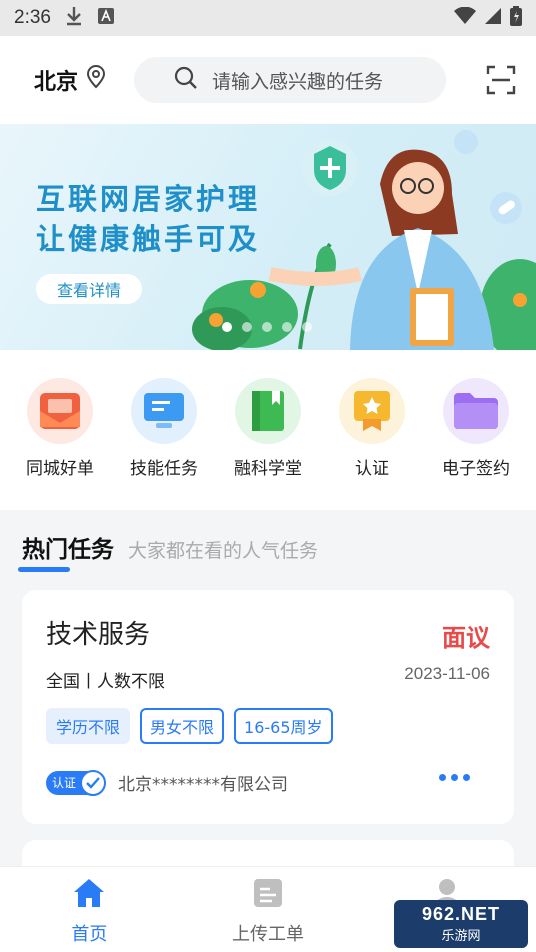 This screenshot has width=536, height=952. What do you see at coordinates (223, 551) in the screenshot?
I see `section-subtitle: 大家都在看的人气任务` at bounding box center [223, 551].